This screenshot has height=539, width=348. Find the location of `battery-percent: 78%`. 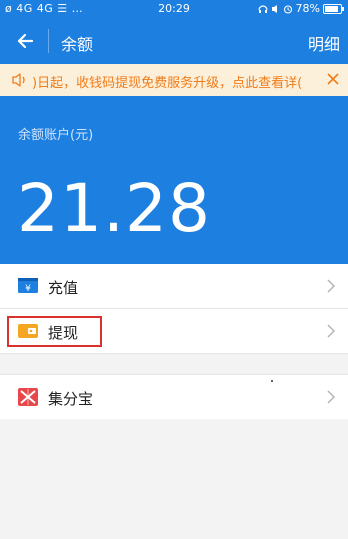

battery-percent: 78% is located at coordinates (307, 8).